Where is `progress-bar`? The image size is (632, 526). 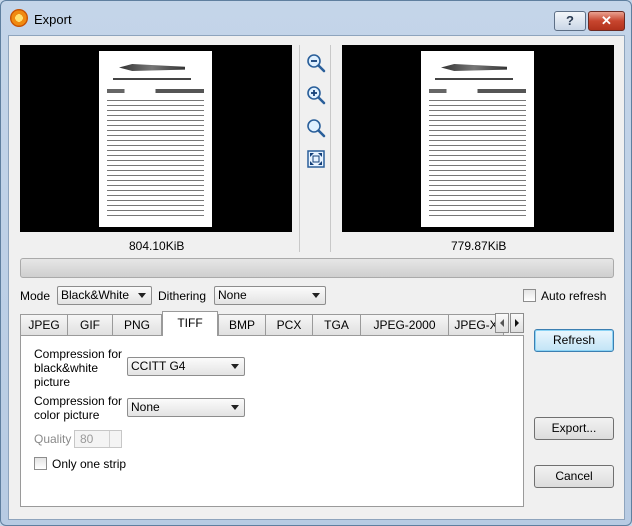 progress-bar is located at coordinates (317, 268).